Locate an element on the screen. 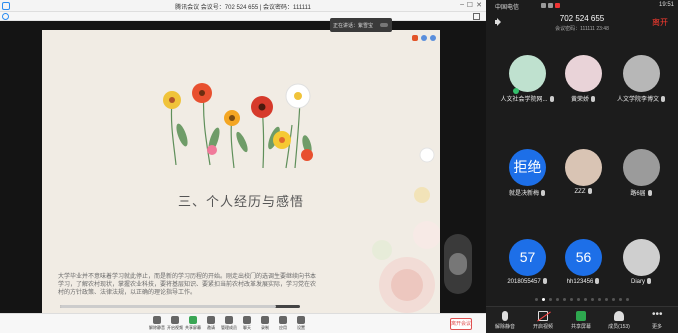 The height and width of the screenshot is (333, 678). fullscreen-icon is located at coordinates (476, 16).